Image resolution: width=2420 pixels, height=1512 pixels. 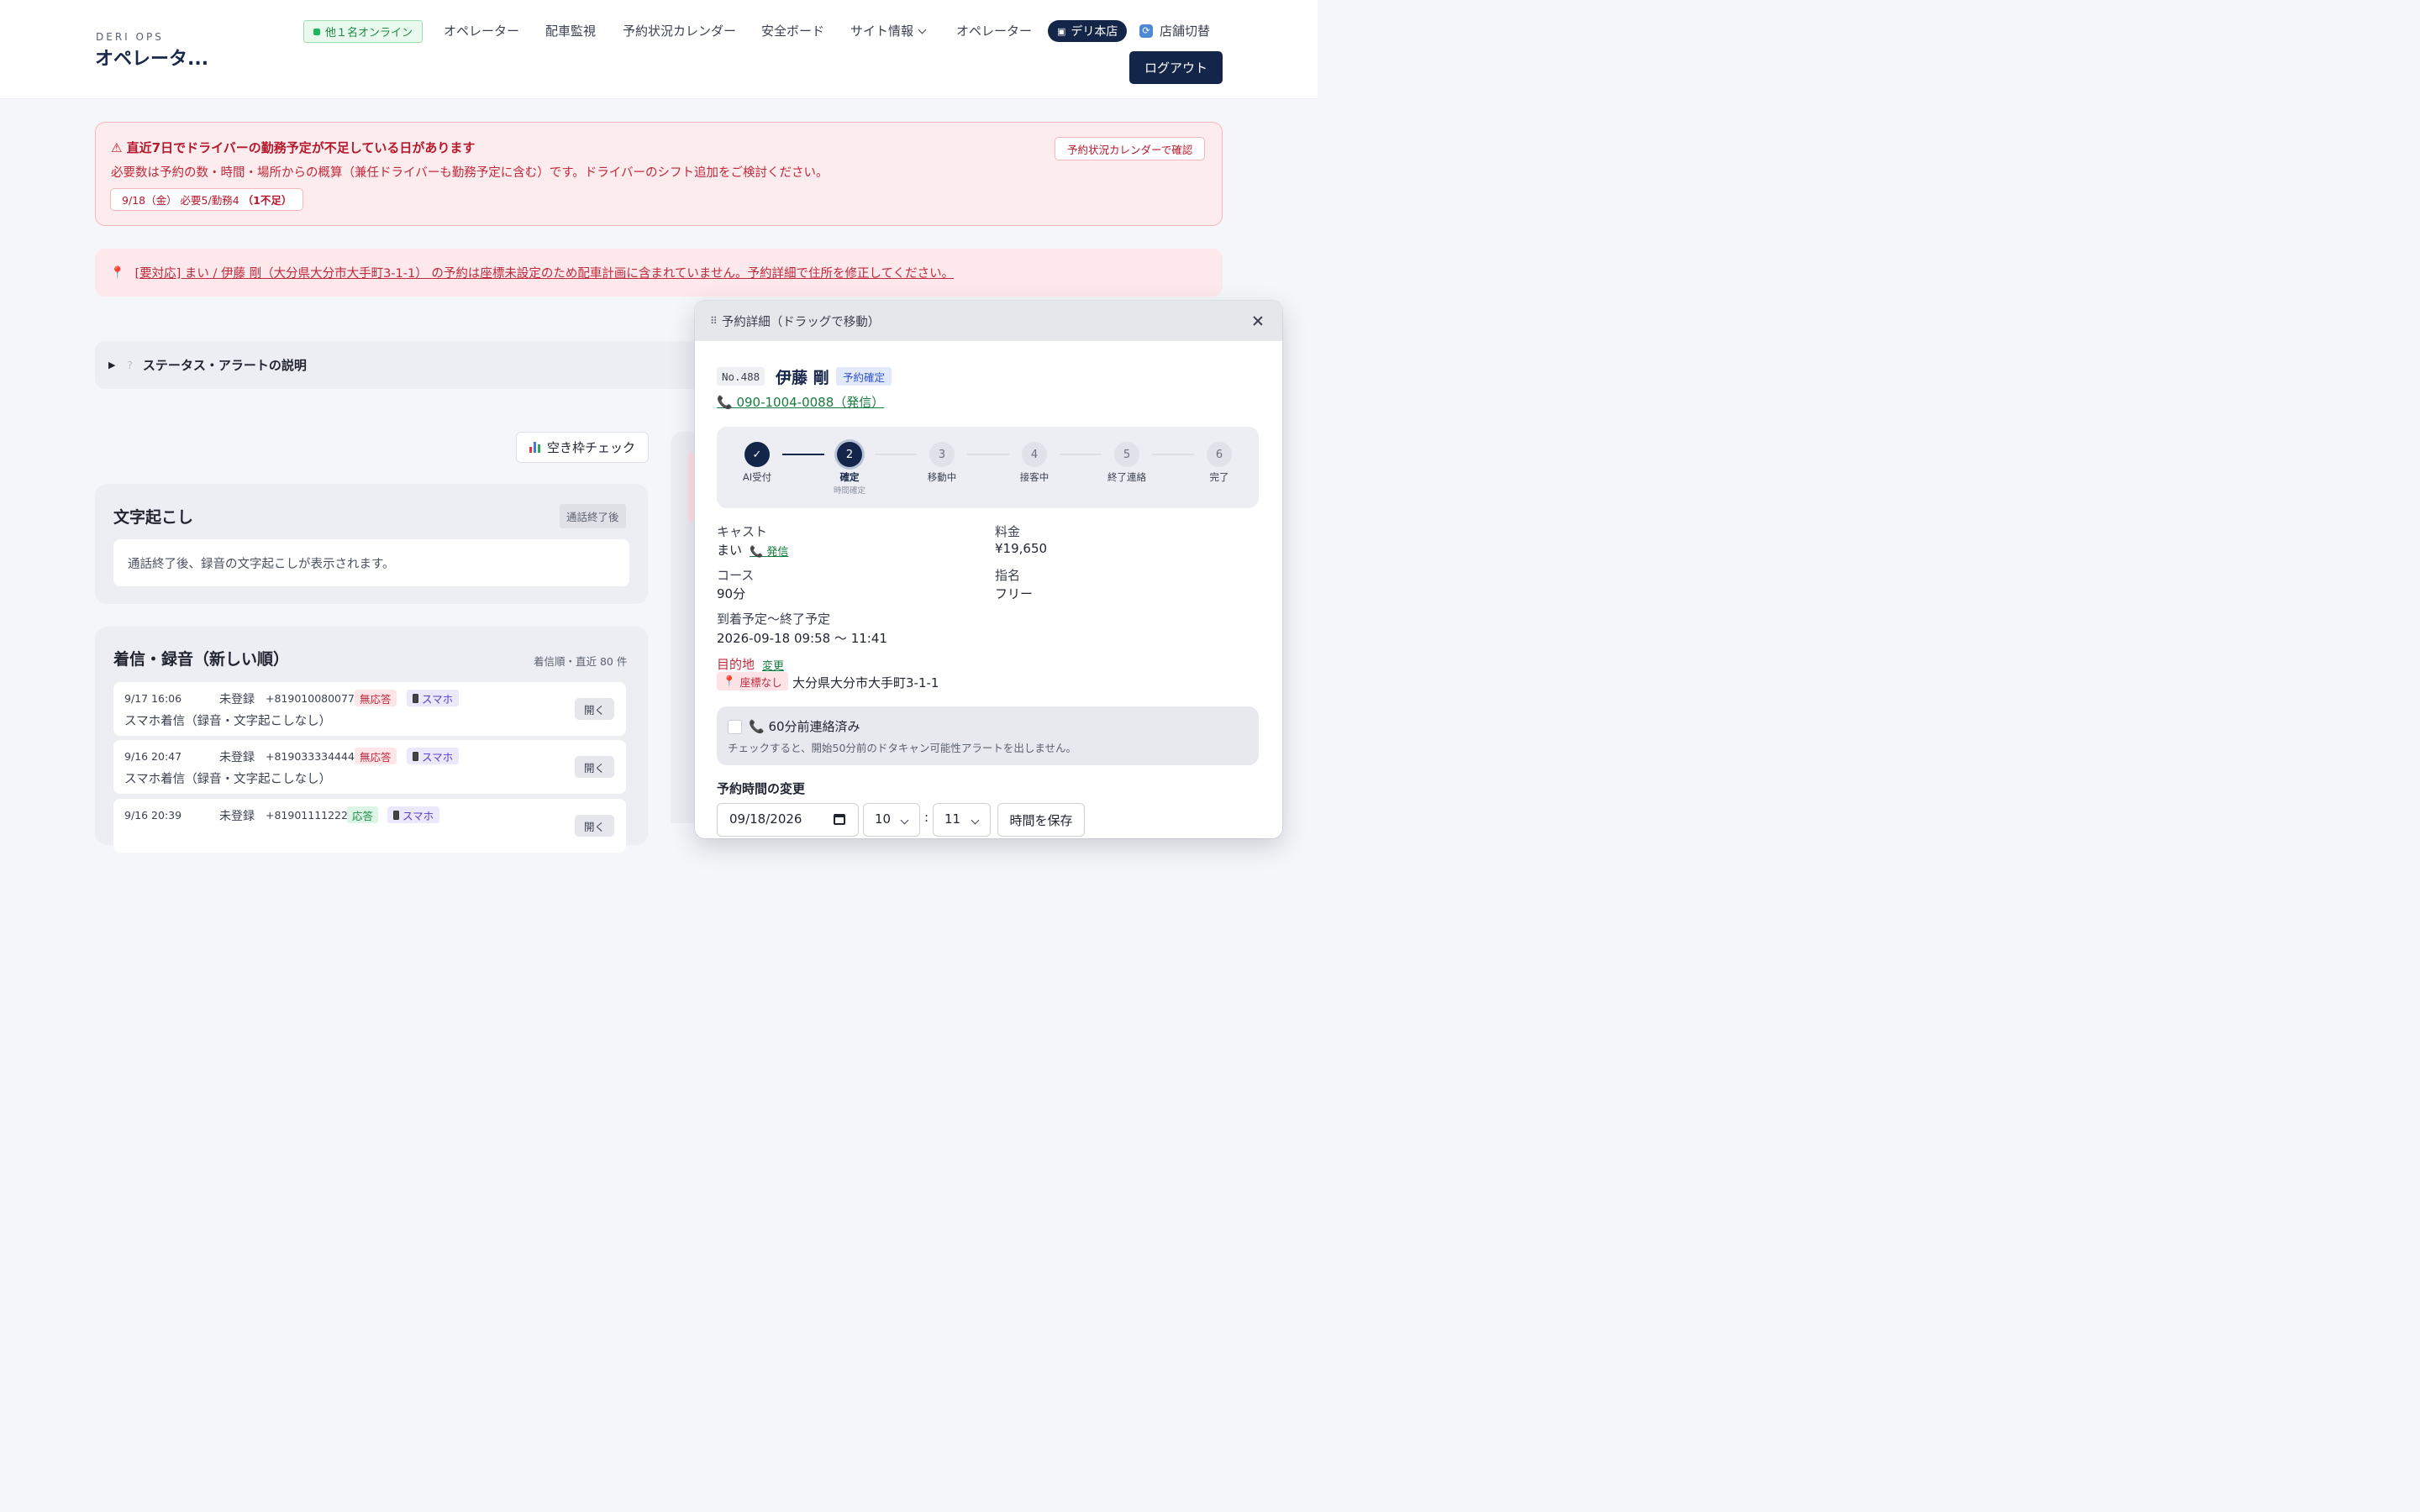 I want to click on shortage-day-chip: 9/18（金） 必要5/勤務4 （1不足）, so click(x=207, y=199).